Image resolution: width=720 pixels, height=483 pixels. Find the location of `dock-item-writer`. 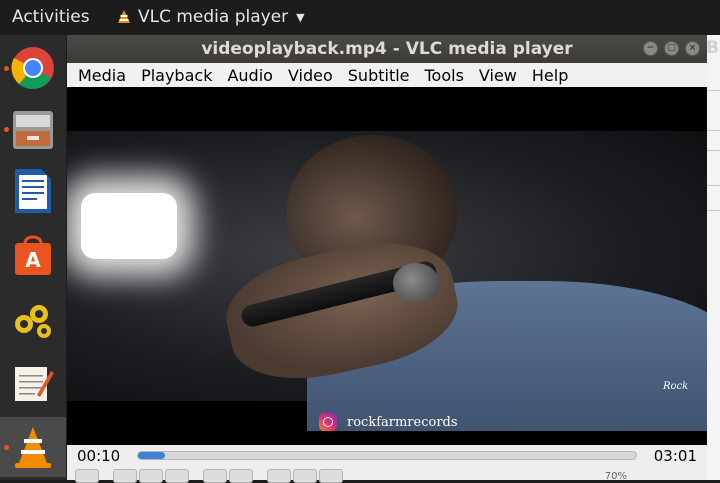

dock-item-writer is located at coordinates (33, 191).